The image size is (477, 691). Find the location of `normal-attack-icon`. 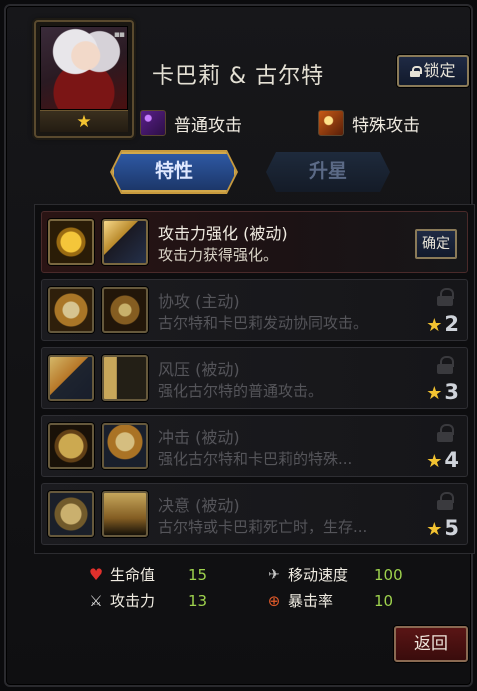

normal-attack-icon is located at coordinates (153, 123).